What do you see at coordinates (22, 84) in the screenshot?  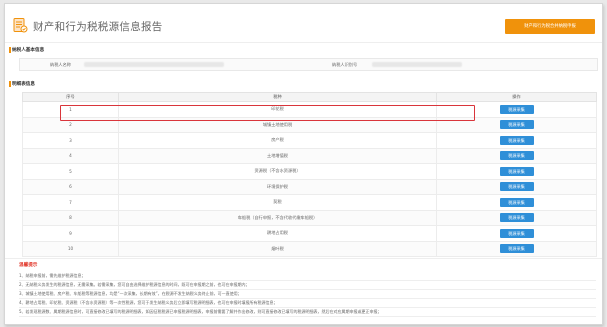 I see `details-section-title: 明细表信息` at bounding box center [22, 84].